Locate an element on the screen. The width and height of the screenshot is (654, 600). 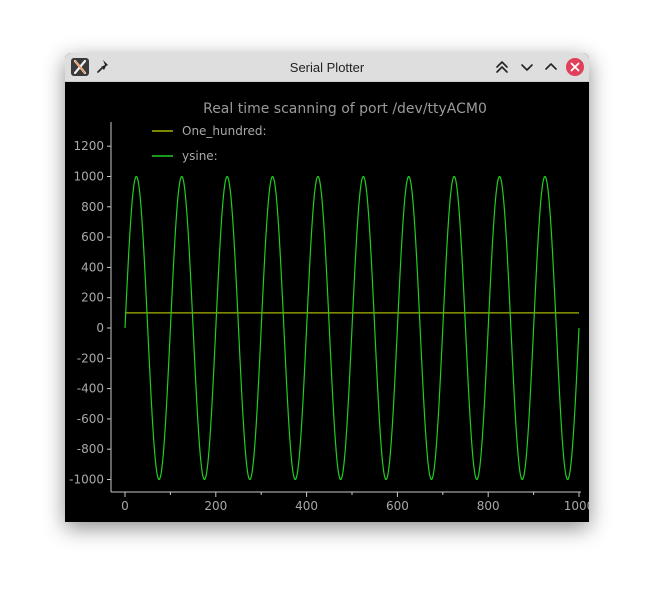
y-tick-label: 1000 is located at coordinates (88, 177).